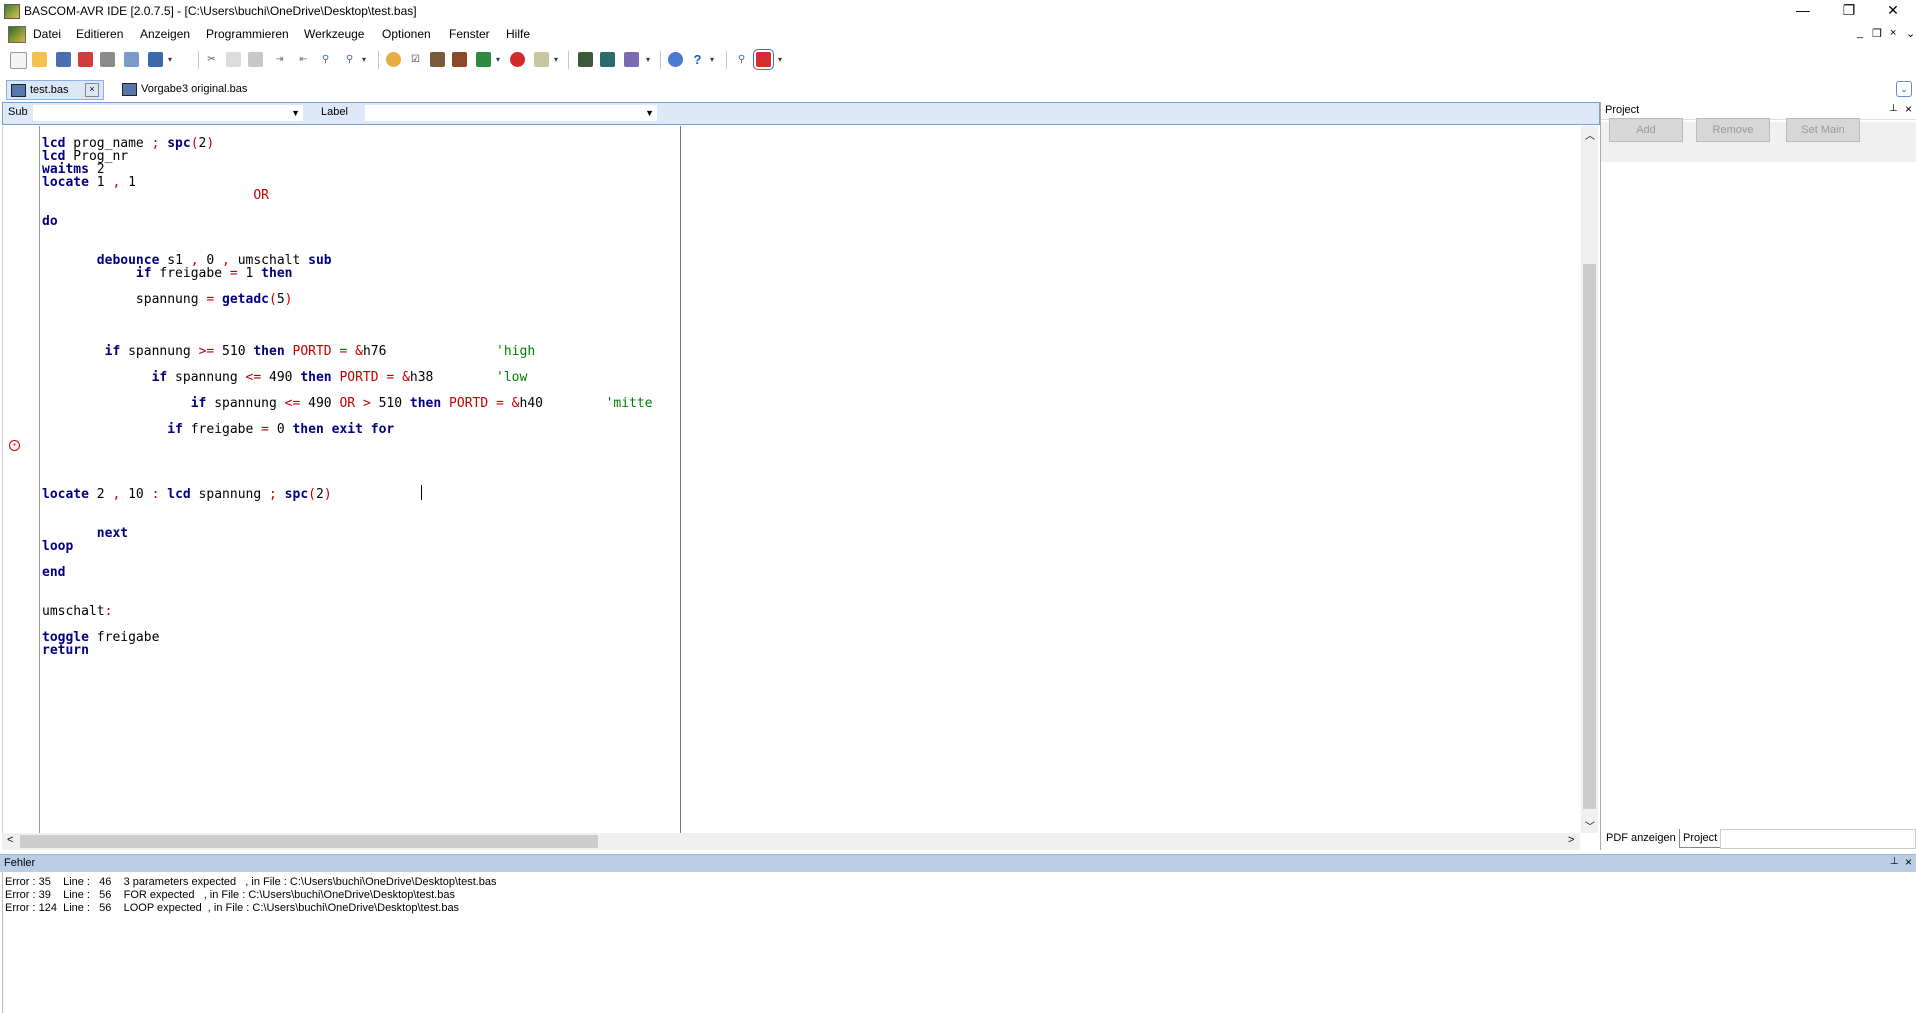 This screenshot has height=1013, width=1916. What do you see at coordinates (211, 59) in the screenshot?
I see `cut-icon: ✂` at bounding box center [211, 59].